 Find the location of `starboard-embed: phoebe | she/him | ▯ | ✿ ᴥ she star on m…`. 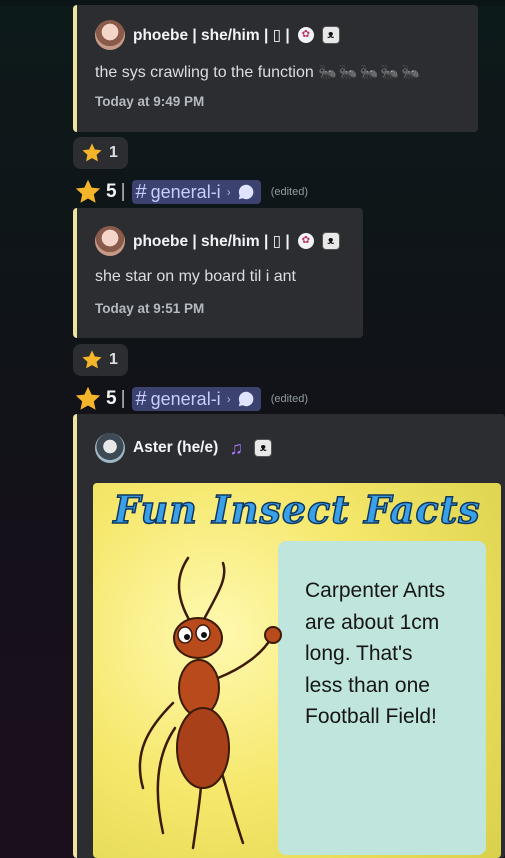

starboard-embed: phoebe | she/him | ▯ | ✿ ᴥ she star on m… is located at coordinates (218, 273).